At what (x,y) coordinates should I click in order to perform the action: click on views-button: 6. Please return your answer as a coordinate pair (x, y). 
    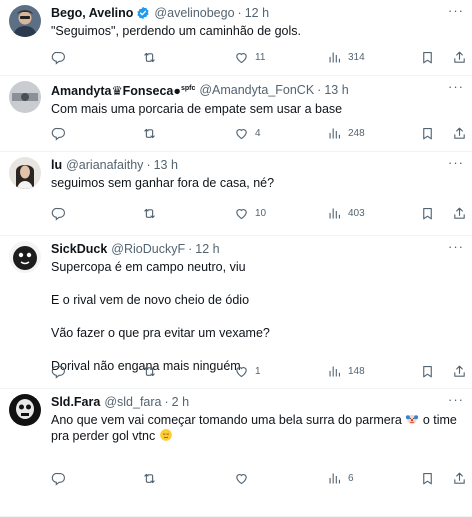
    Looking at the image, I should click on (340, 478).